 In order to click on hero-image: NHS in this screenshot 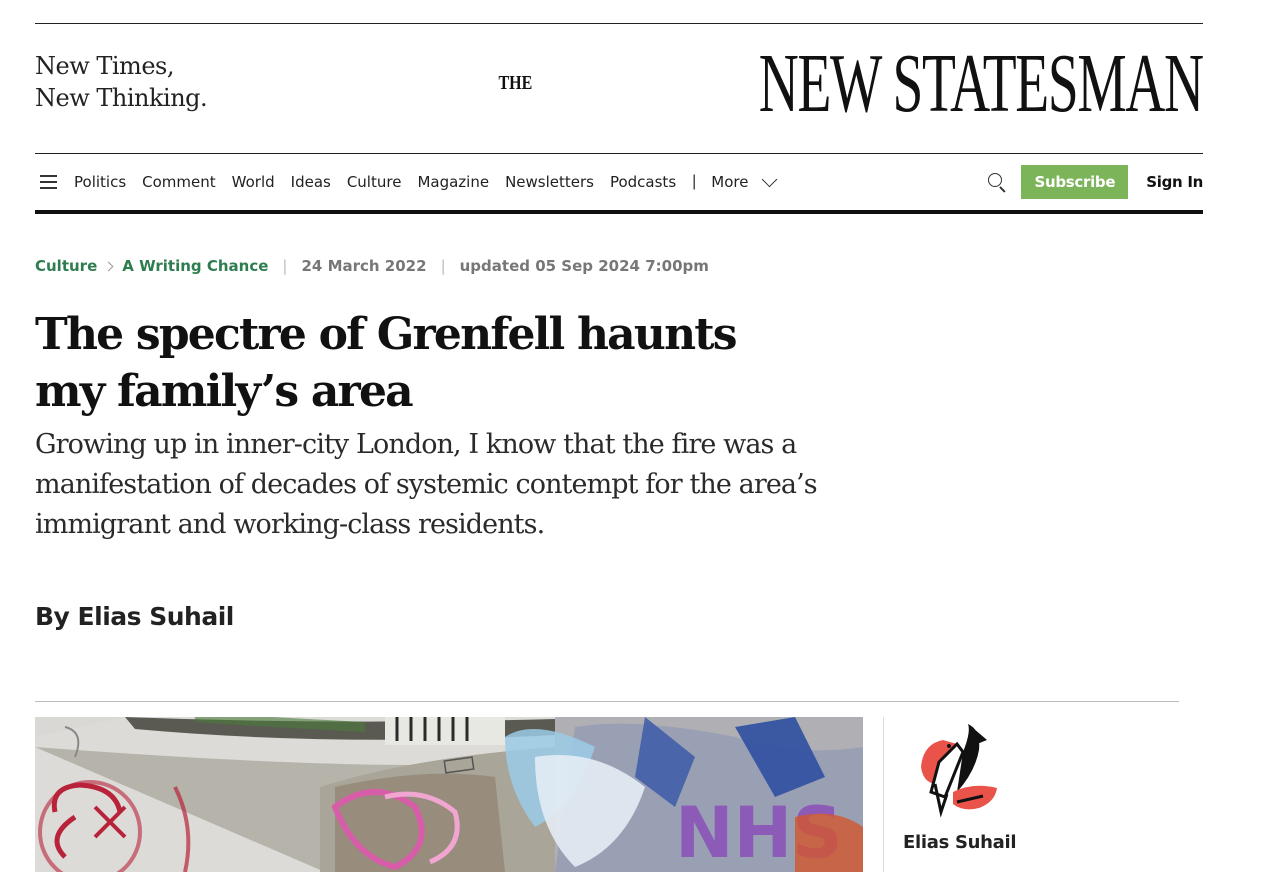, I will do `click(449, 794)`.